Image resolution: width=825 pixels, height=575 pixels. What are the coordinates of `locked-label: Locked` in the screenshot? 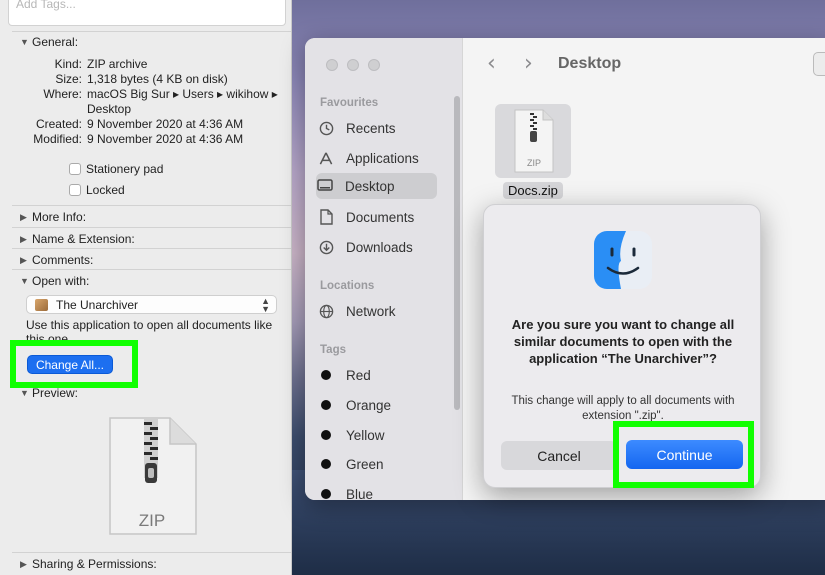 It's located at (105, 190).